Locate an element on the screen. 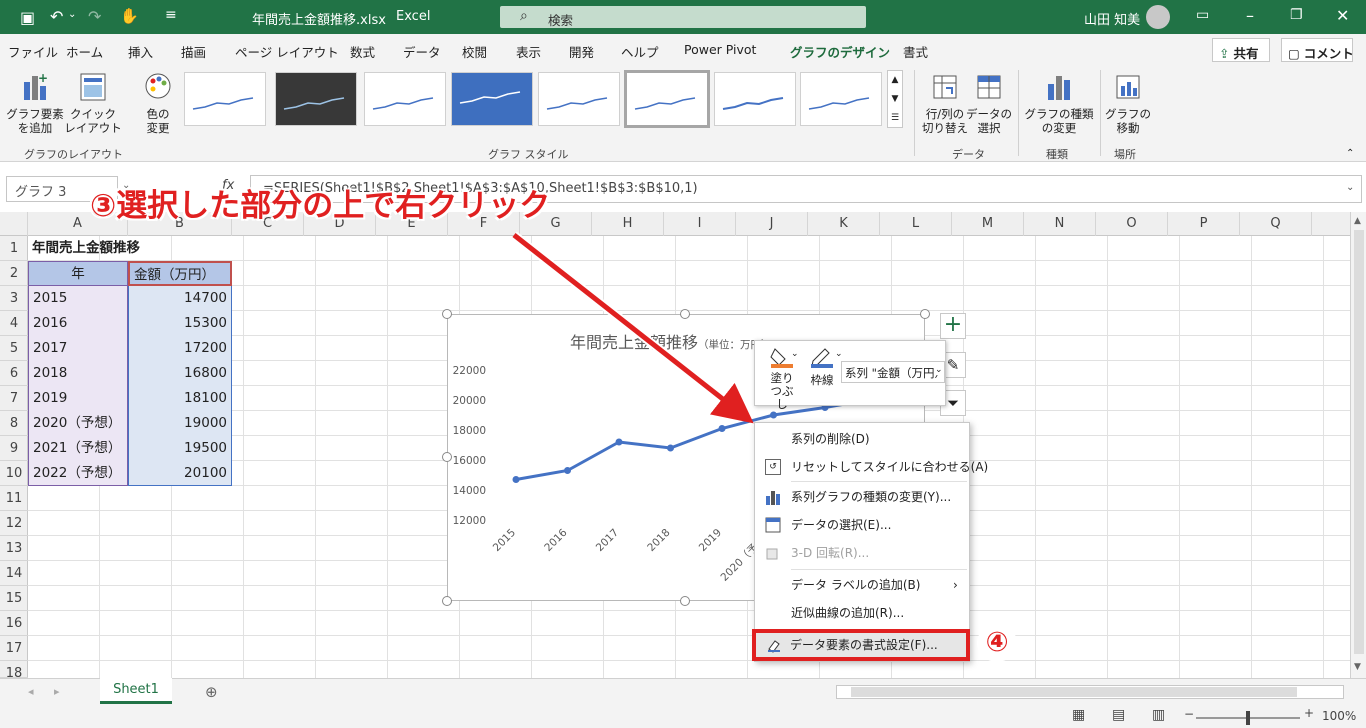 This screenshot has height=728, width=1366. tab-formulas: 数式 is located at coordinates (362, 51).